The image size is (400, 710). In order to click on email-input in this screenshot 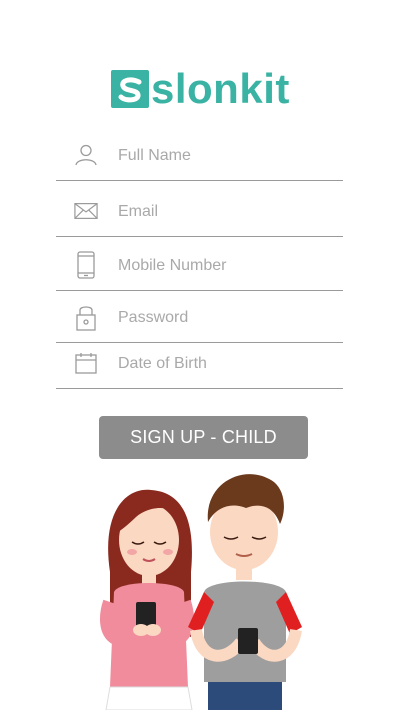, I will do `click(225, 212)`.